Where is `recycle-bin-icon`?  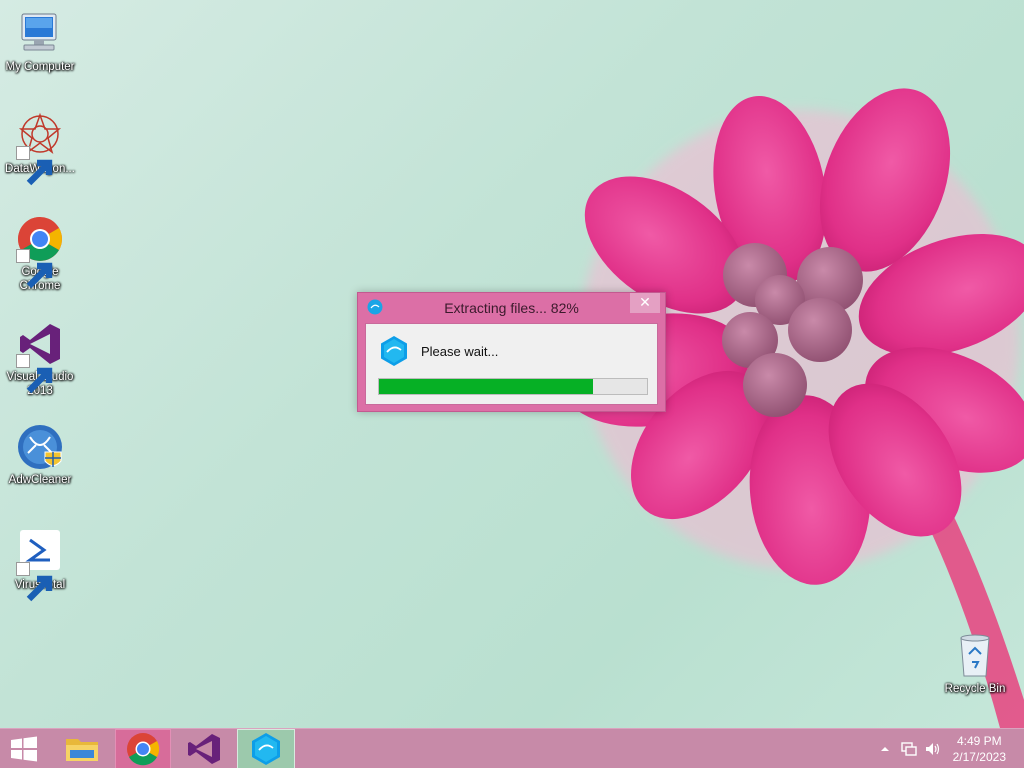
recycle-bin-icon is located at coordinates (975, 656).